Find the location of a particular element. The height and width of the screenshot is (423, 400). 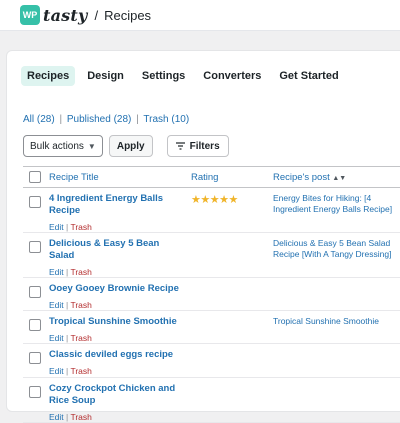

tab-label: Converters is located at coordinates (232, 76).